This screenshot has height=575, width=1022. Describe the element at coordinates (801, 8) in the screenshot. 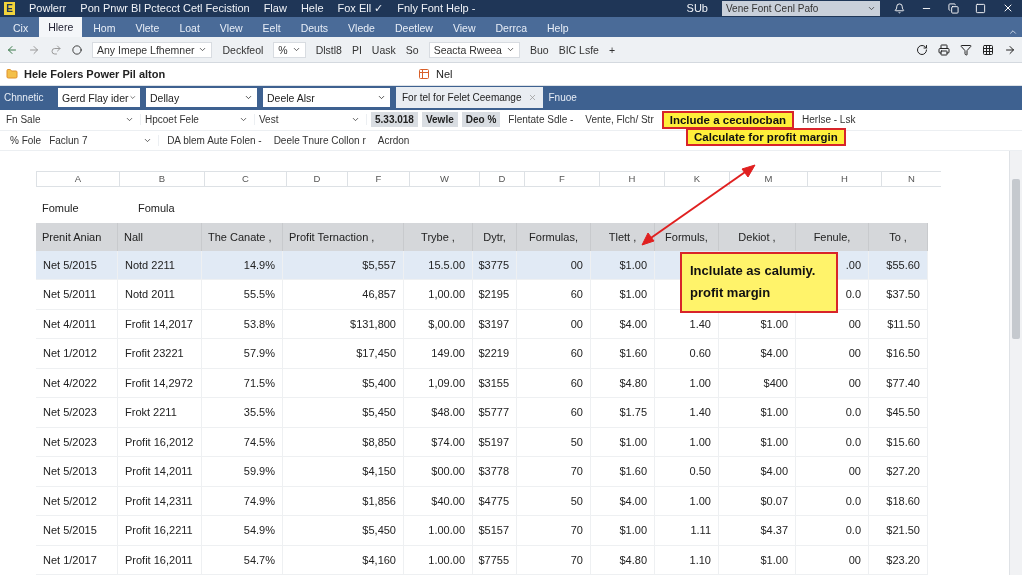

I see `search-field: Vene Font Cenl Pafo` at that location.